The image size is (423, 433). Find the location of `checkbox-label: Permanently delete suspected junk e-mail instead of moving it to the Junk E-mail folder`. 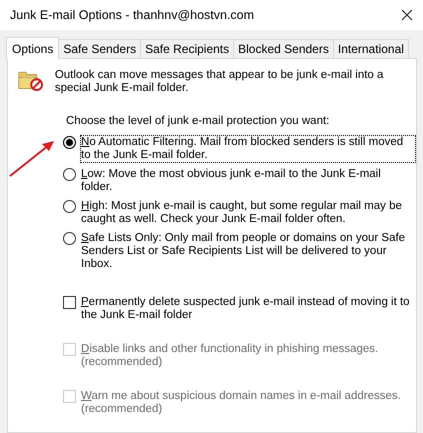

checkbox-label: Permanently delete suspected junk e-mail instead of moving it to the Junk E-mail folder is located at coordinates (246, 309).